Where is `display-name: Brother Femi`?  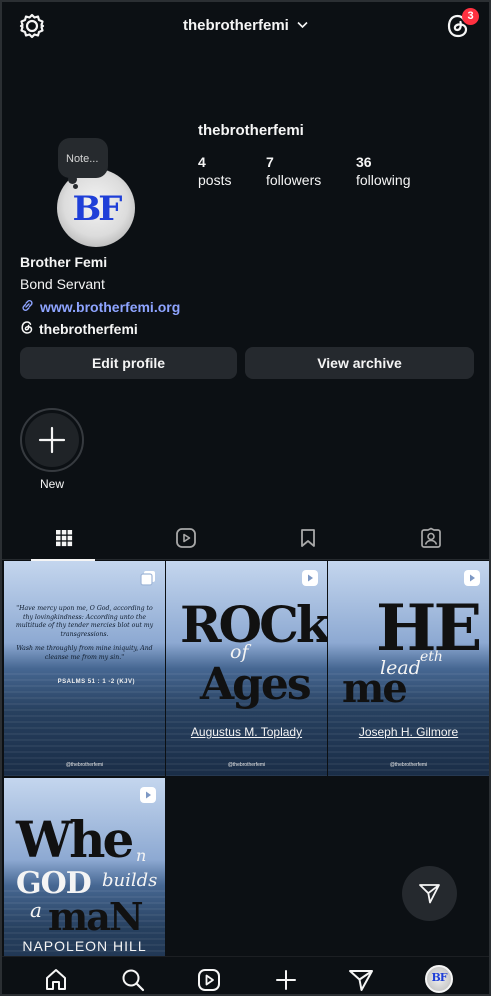
display-name: Brother Femi is located at coordinates (64, 262).